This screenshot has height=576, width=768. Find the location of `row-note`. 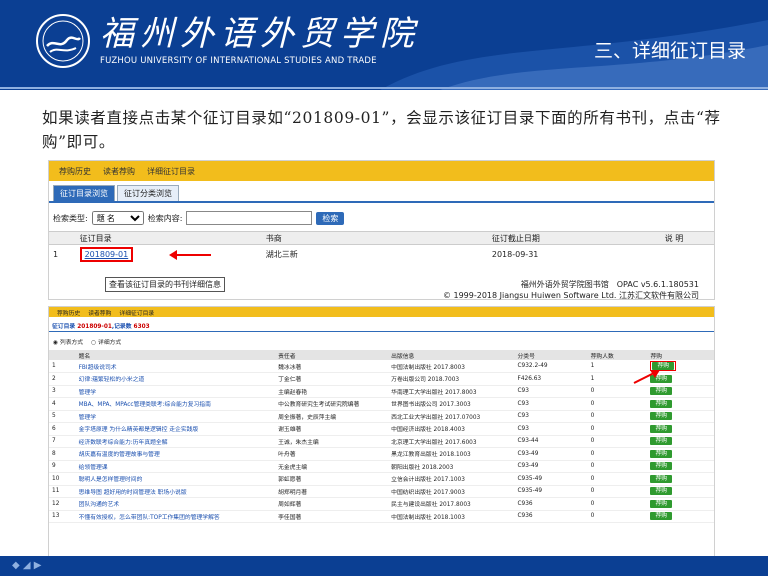

row-note is located at coordinates (687, 255).